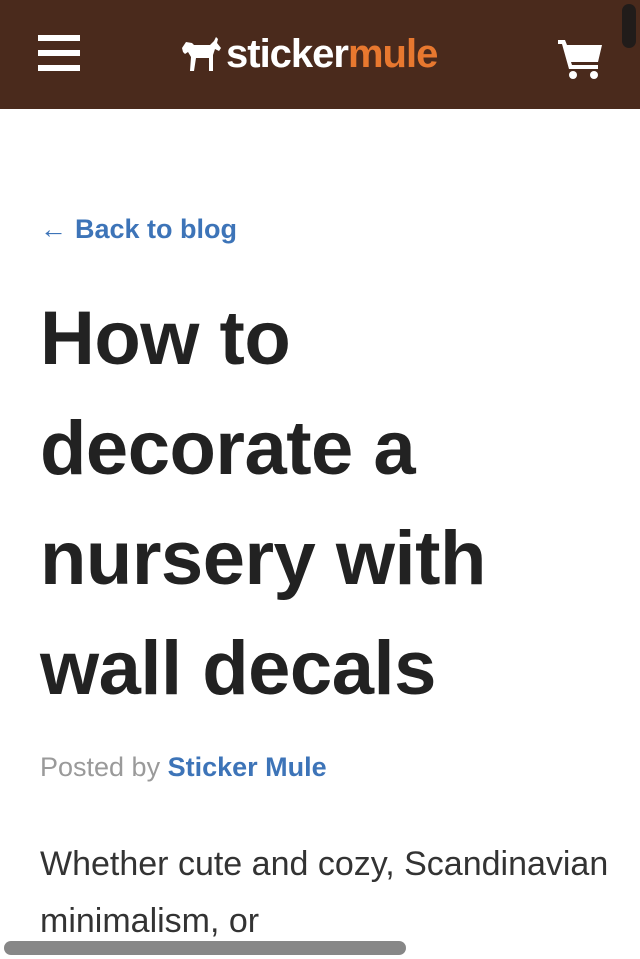  I want to click on hamburger-icon, so click(59, 53).